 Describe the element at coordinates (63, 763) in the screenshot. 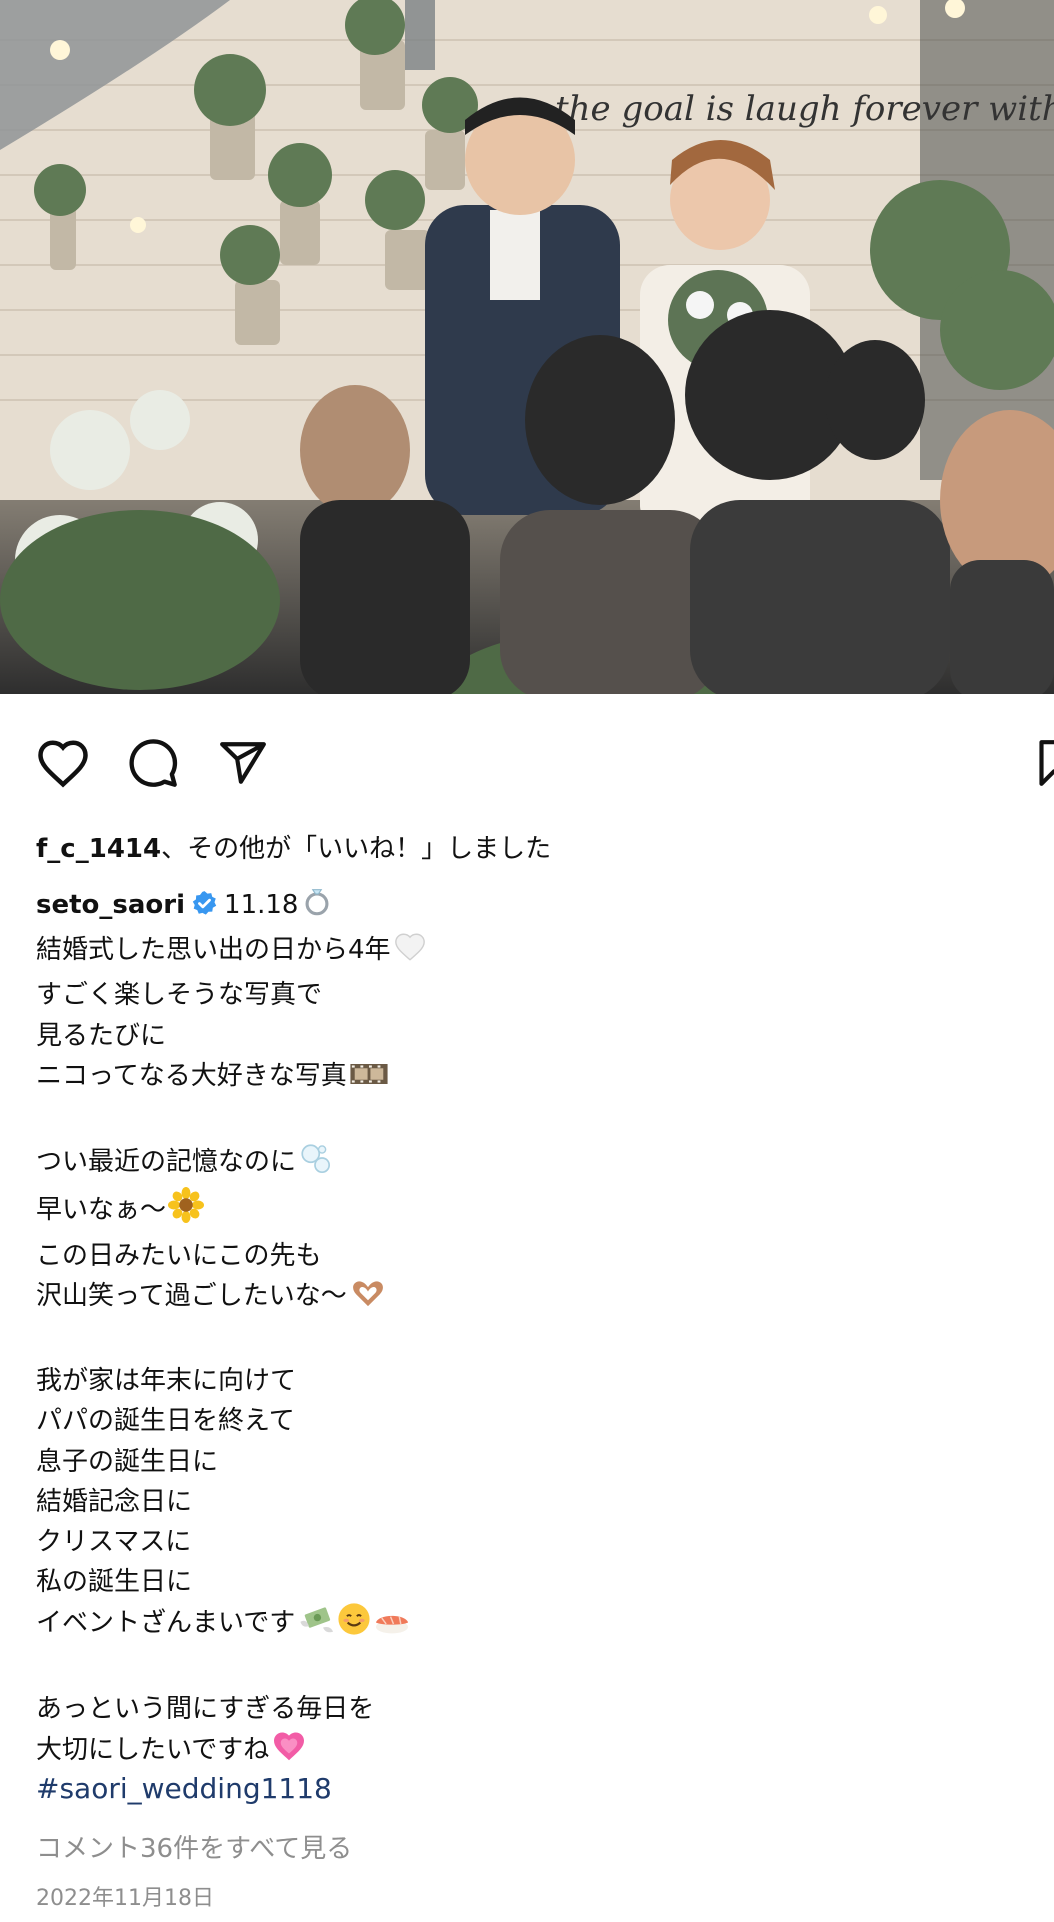

I see `heart-outline-icon` at that location.